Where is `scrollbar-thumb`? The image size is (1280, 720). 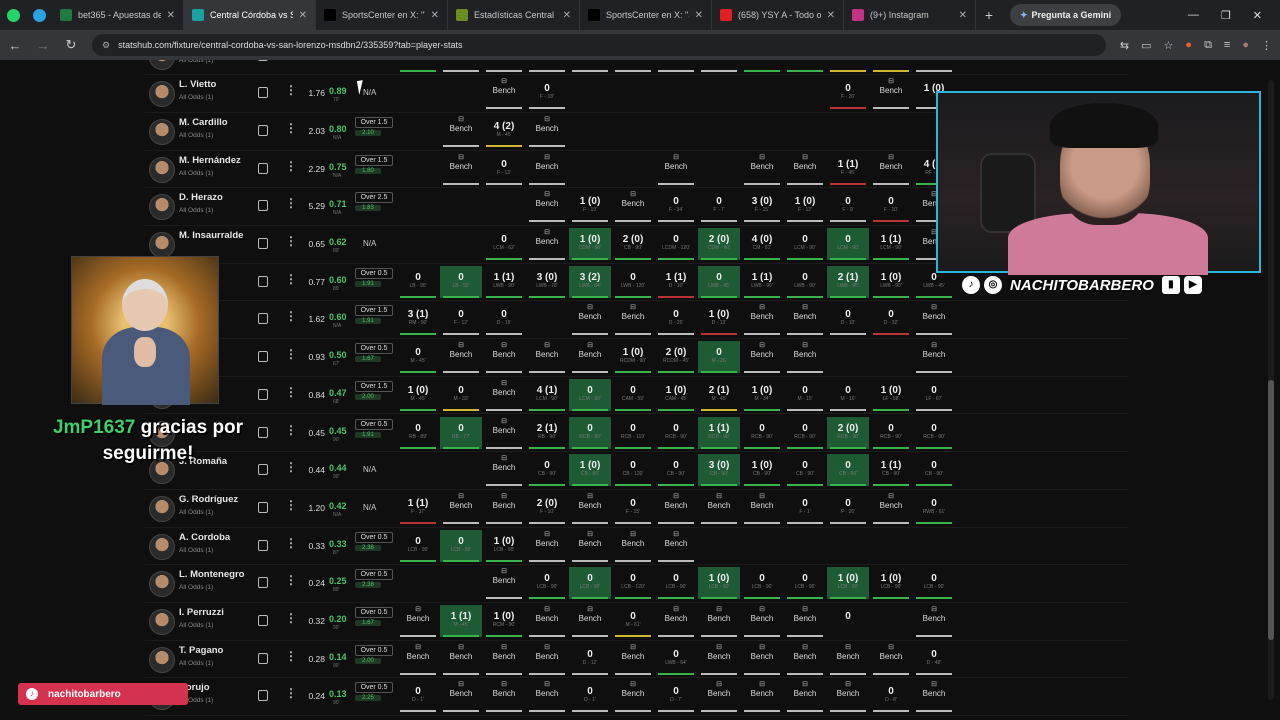 scrollbar-thumb is located at coordinates (1271, 510).